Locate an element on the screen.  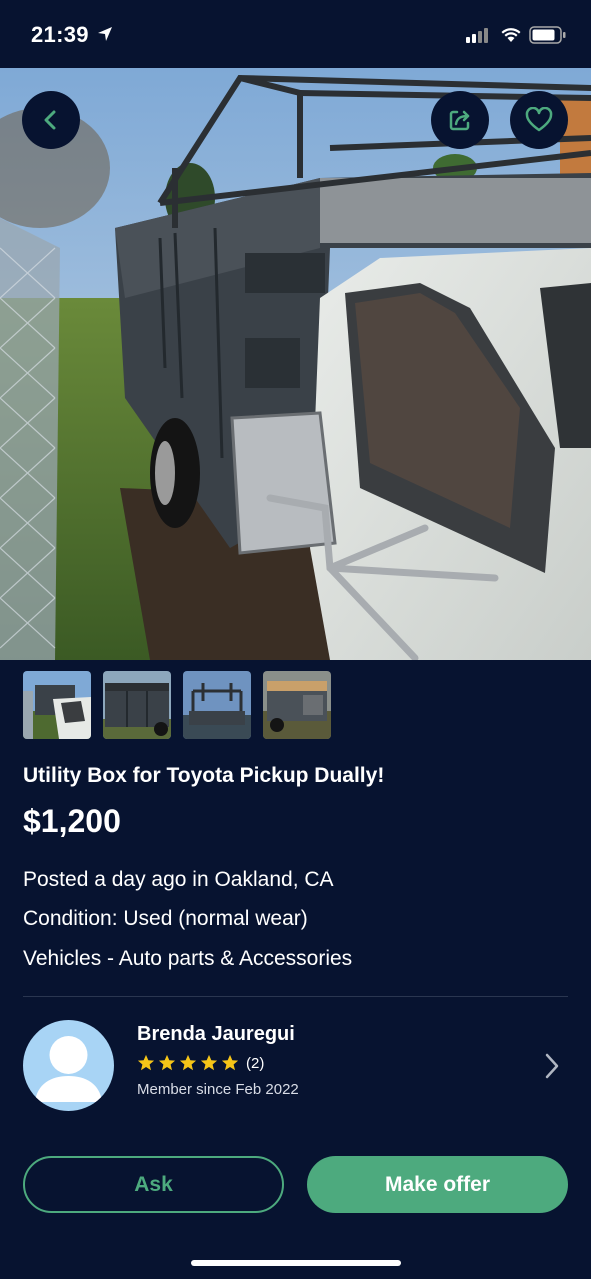
chevron-left-icon is located at coordinates (50, 120).